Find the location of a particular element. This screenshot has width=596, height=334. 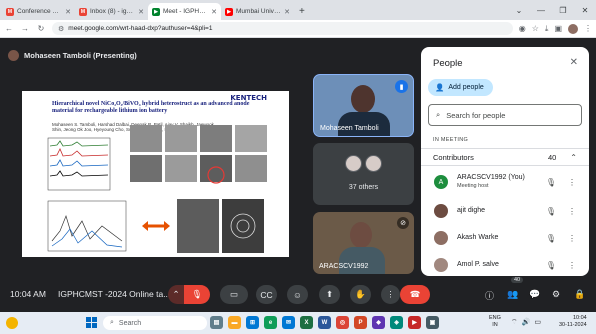

extensions-icon: ▣ is located at coordinates (558, 28).